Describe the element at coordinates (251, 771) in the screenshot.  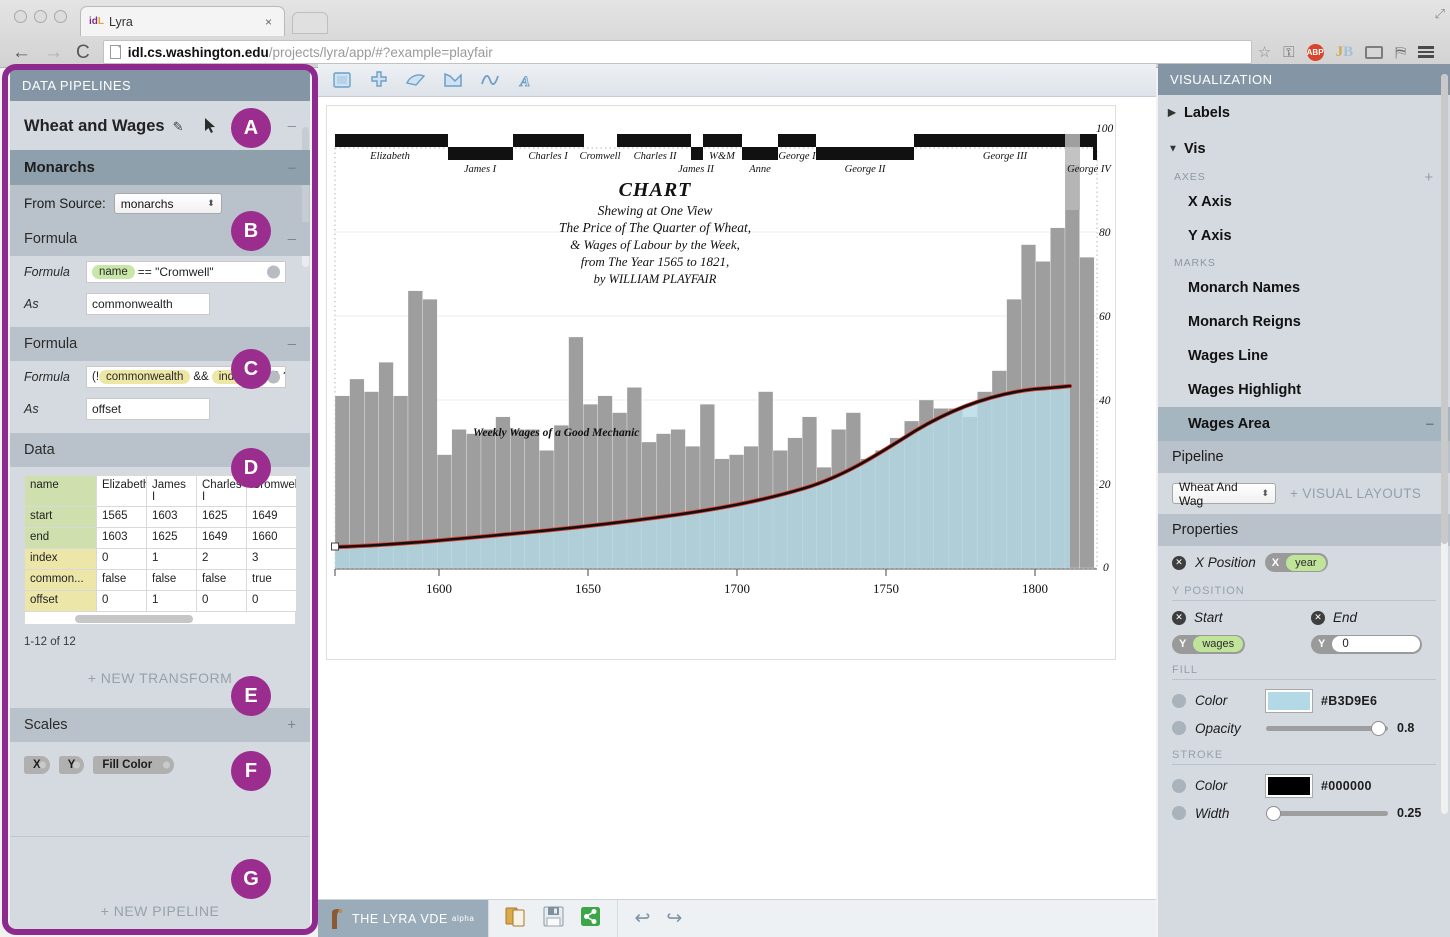
I see `annotation-badge-f: F` at that location.